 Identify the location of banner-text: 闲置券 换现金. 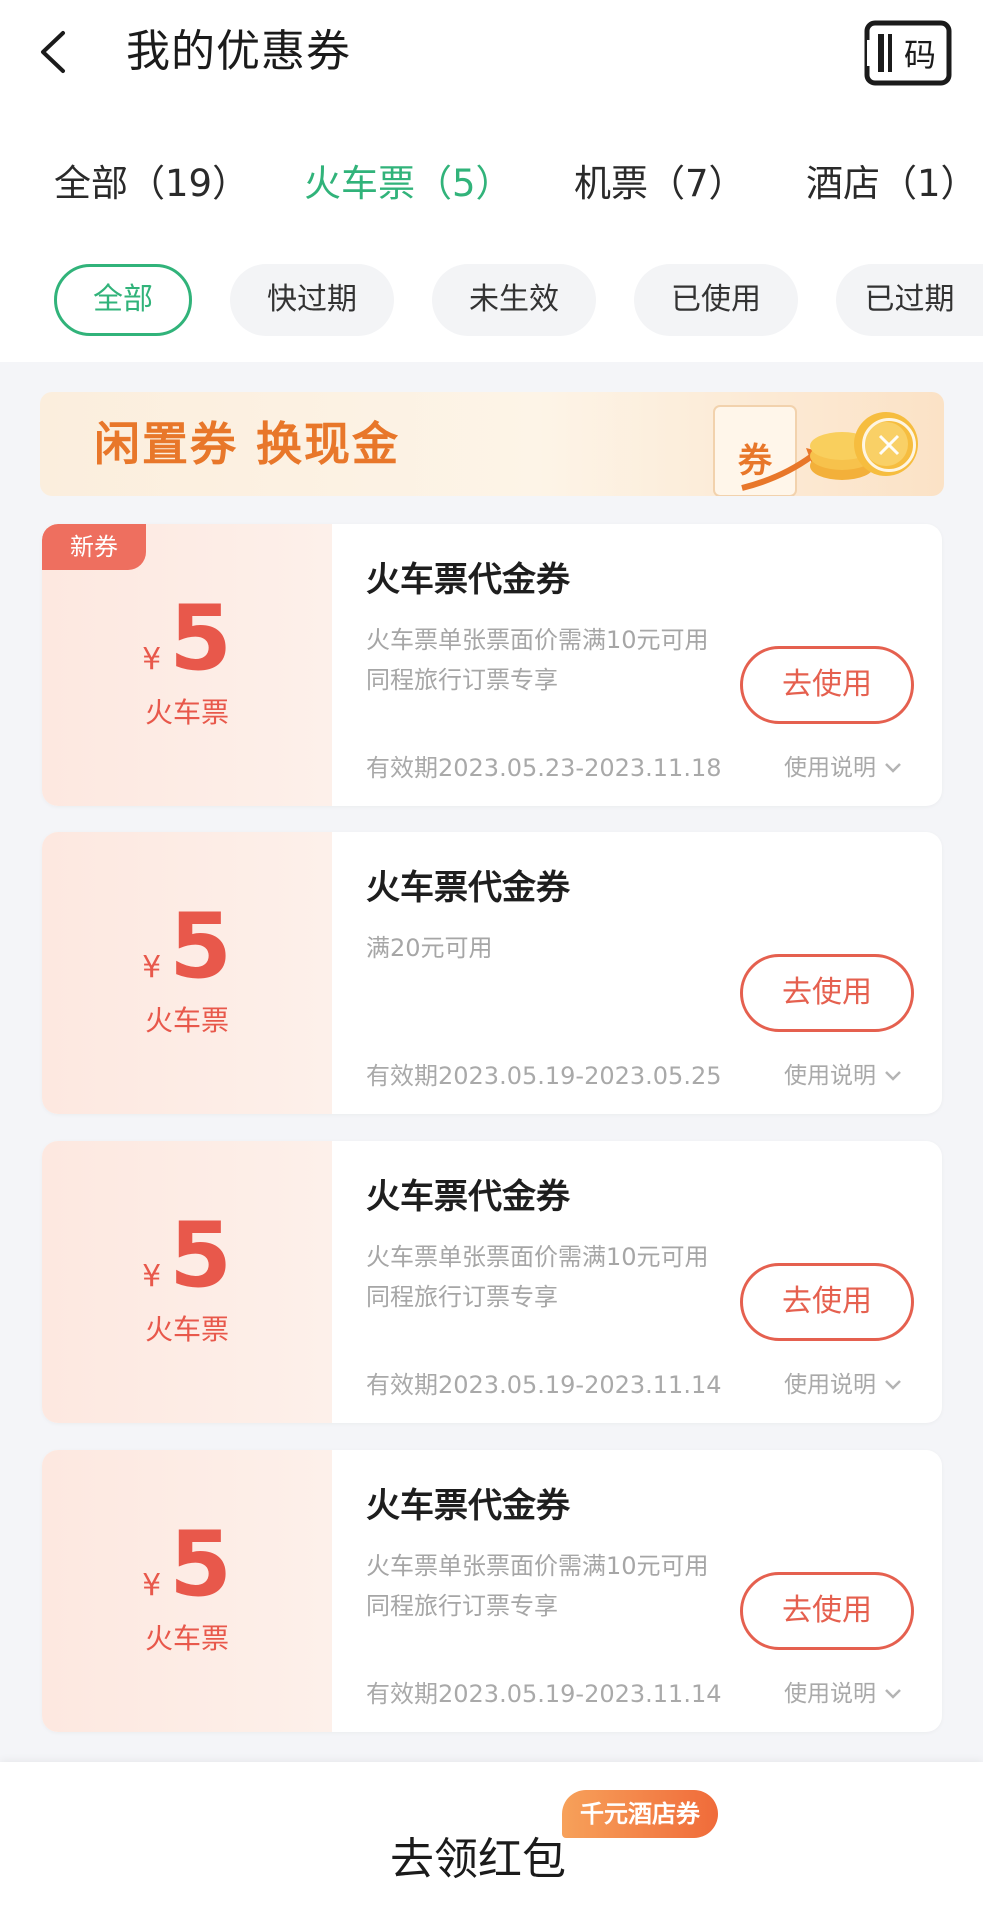
(247, 444).